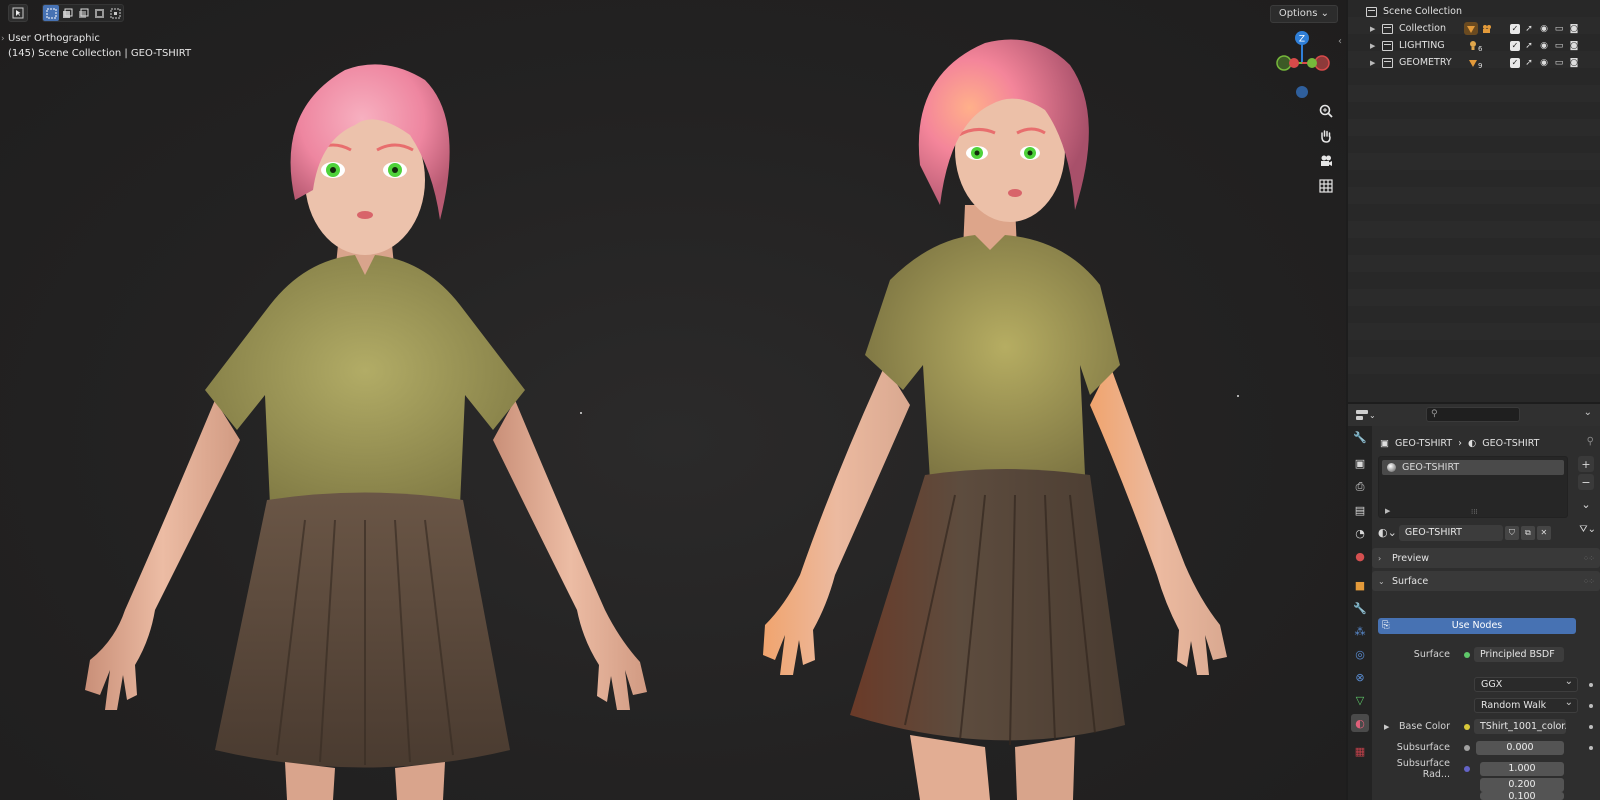 This screenshot has width=1600, height=800. I want to click on subsurface-radius-y: 0.200, so click(1522, 784).